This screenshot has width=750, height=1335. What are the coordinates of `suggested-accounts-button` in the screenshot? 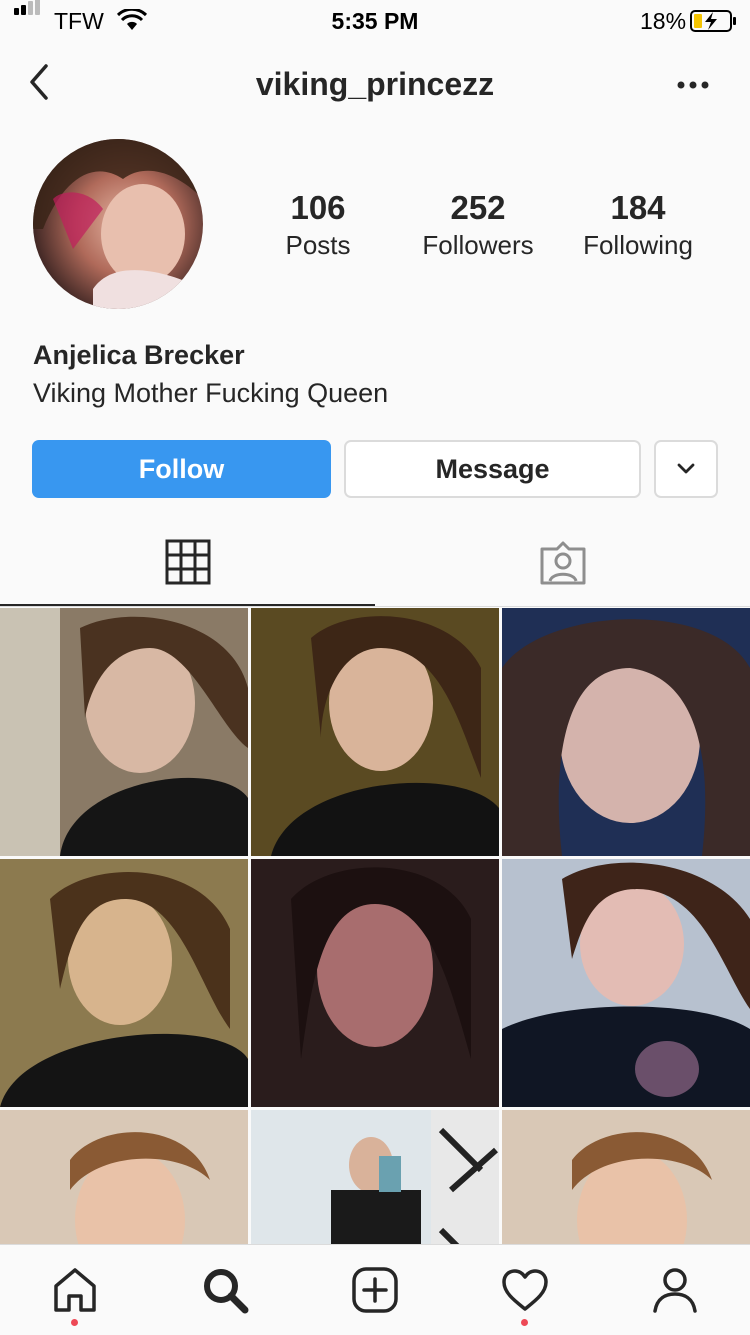 It's located at (686, 469).